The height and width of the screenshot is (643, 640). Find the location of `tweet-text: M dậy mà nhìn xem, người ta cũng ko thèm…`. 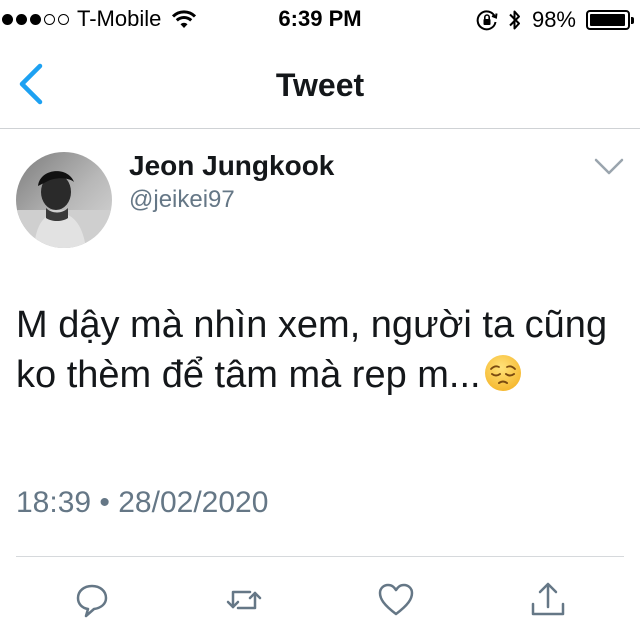

tweet-text: M dậy mà nhìn xem, người ta cũng ko thèm… is located at coordinates (316, 350).